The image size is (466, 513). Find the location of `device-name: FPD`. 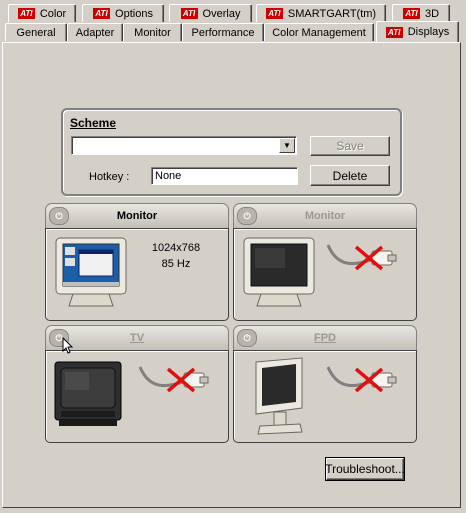

device-name: FPD is located at coordinates (325, 338).